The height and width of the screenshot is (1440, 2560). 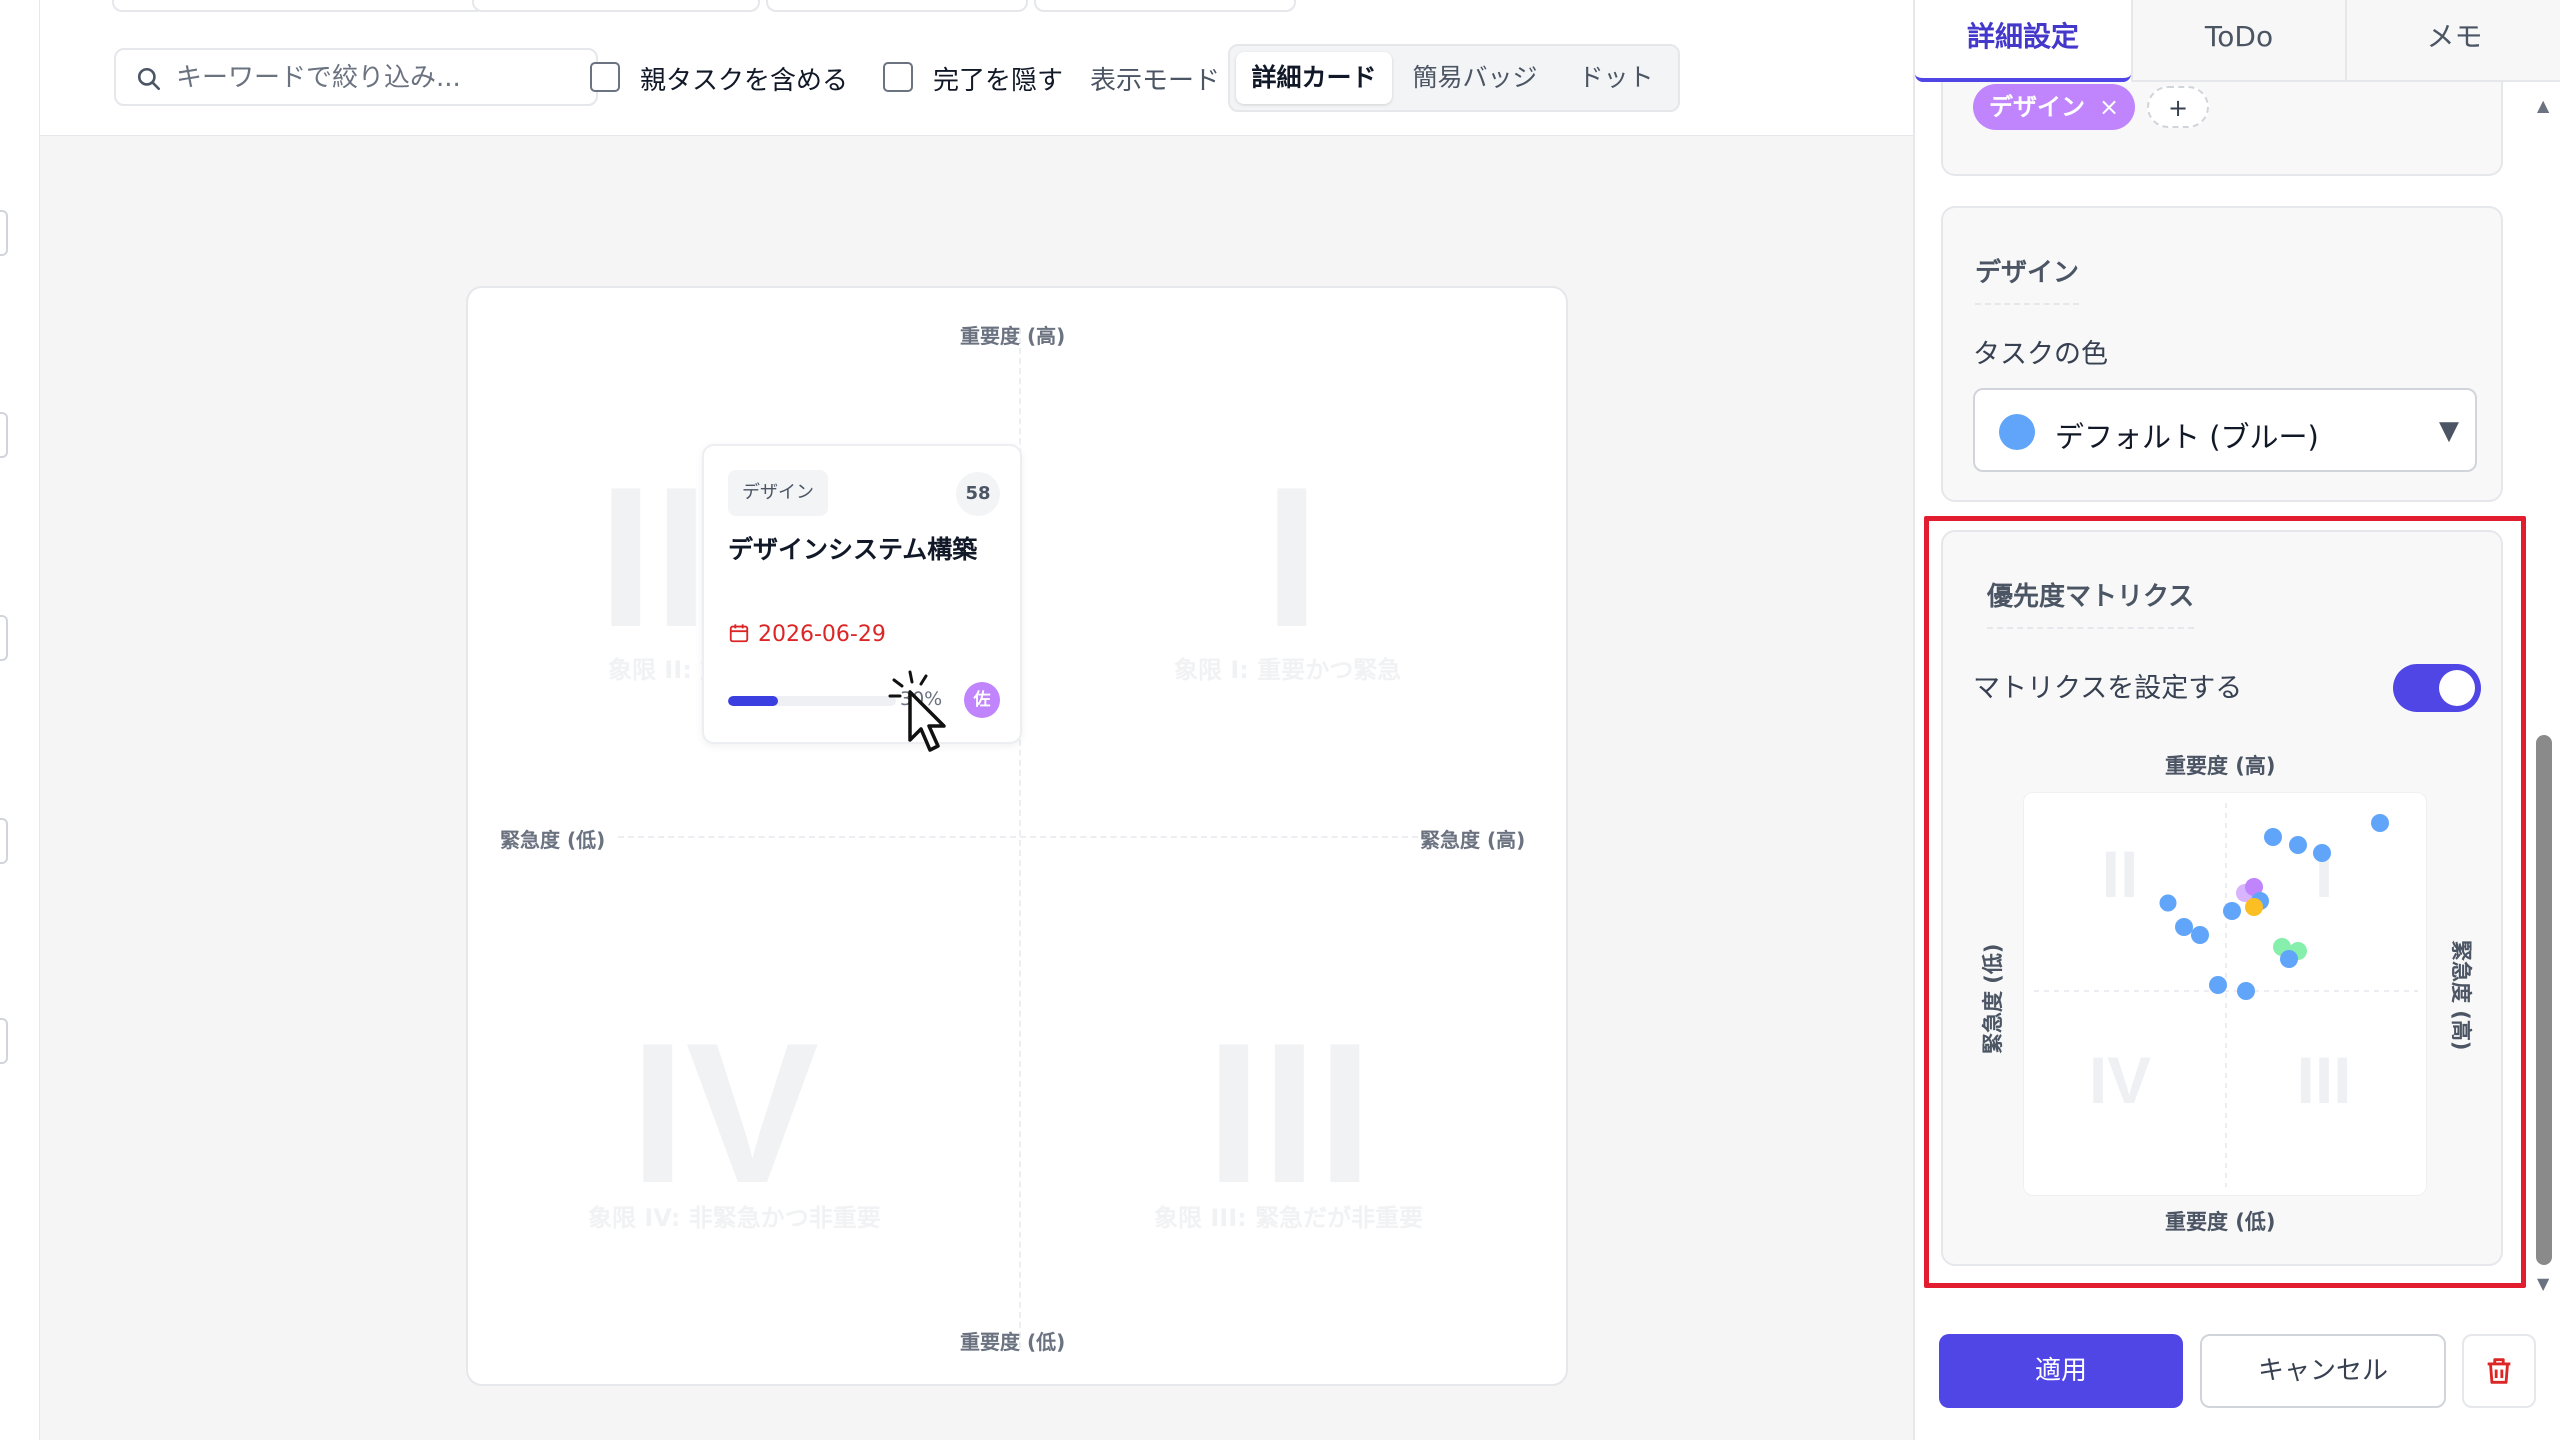 I want to click on cancel-button: キャンセル, so click(x=2323, y=1371).